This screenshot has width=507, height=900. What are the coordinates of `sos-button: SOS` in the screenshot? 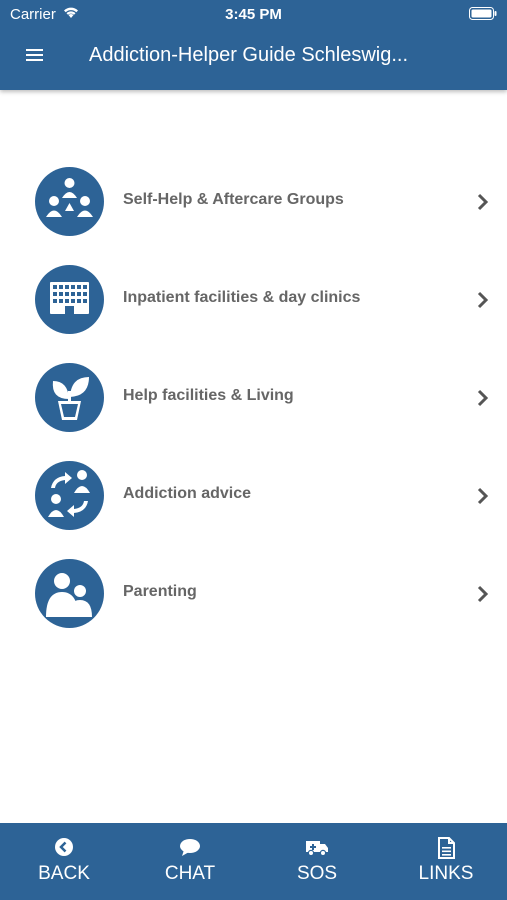 It's located at (317, 861).